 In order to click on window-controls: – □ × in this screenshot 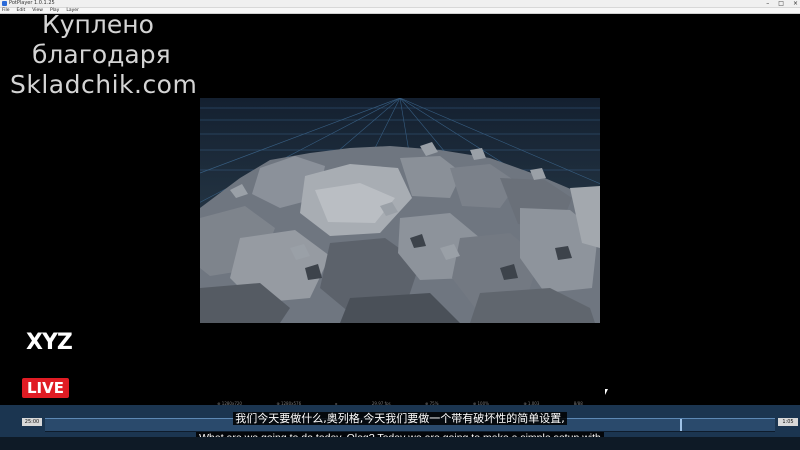, I will do `click(782, 3)`.